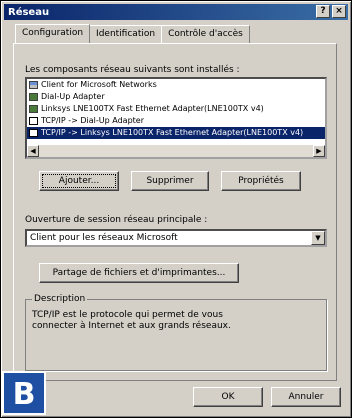 The height and width of the screenshot is (420, 356). What do you see at coordinates (323, 11) in the screenshot?
I see `help-button: ?` at bounding box center [323, 11].